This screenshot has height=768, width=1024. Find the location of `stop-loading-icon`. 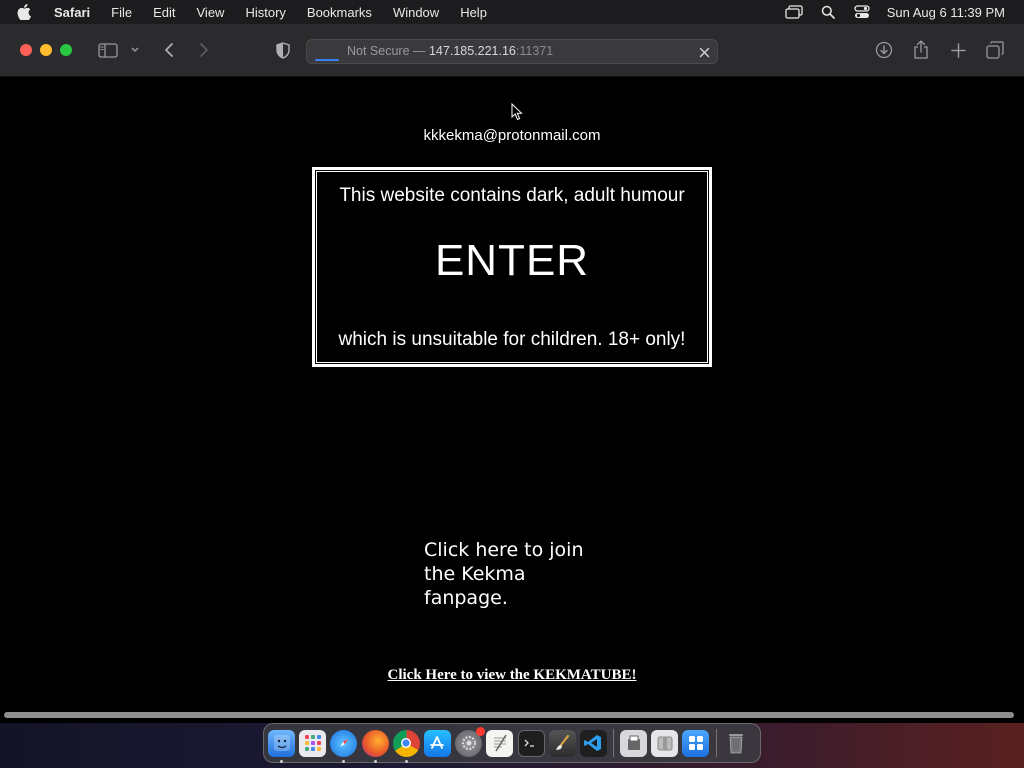

stop-loading-icon is located at coordinates (704, 52).